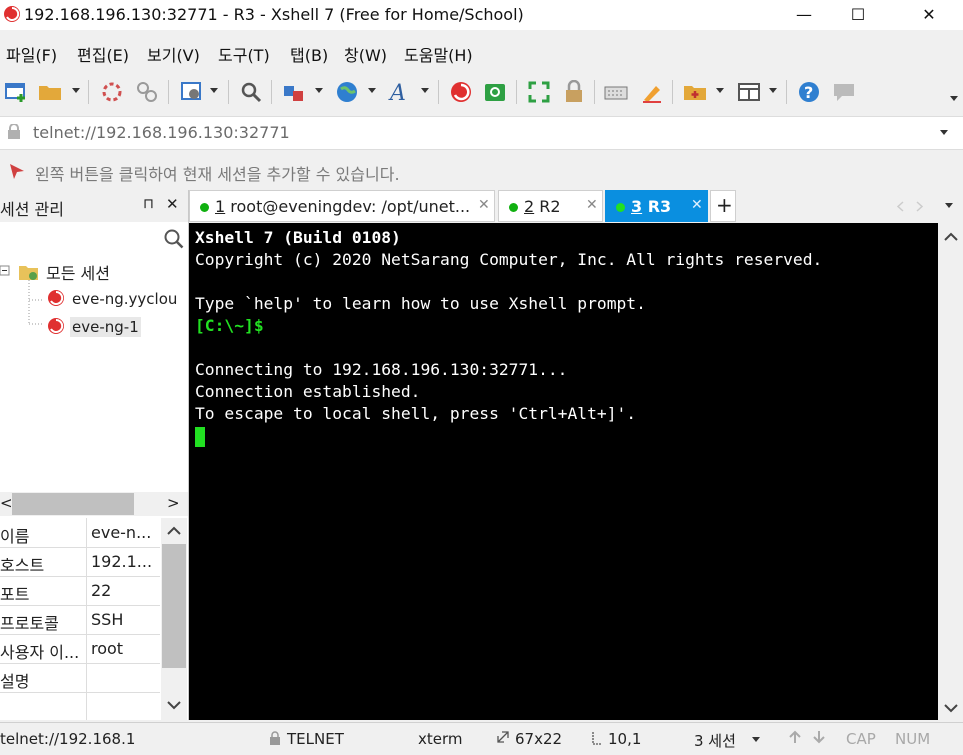 The height and width of the screenshot is (755, 963). What do you see at coordinates (596, 738) in the screenshot?
I see `cursor-position-icon` at bounding box center [596, 738].